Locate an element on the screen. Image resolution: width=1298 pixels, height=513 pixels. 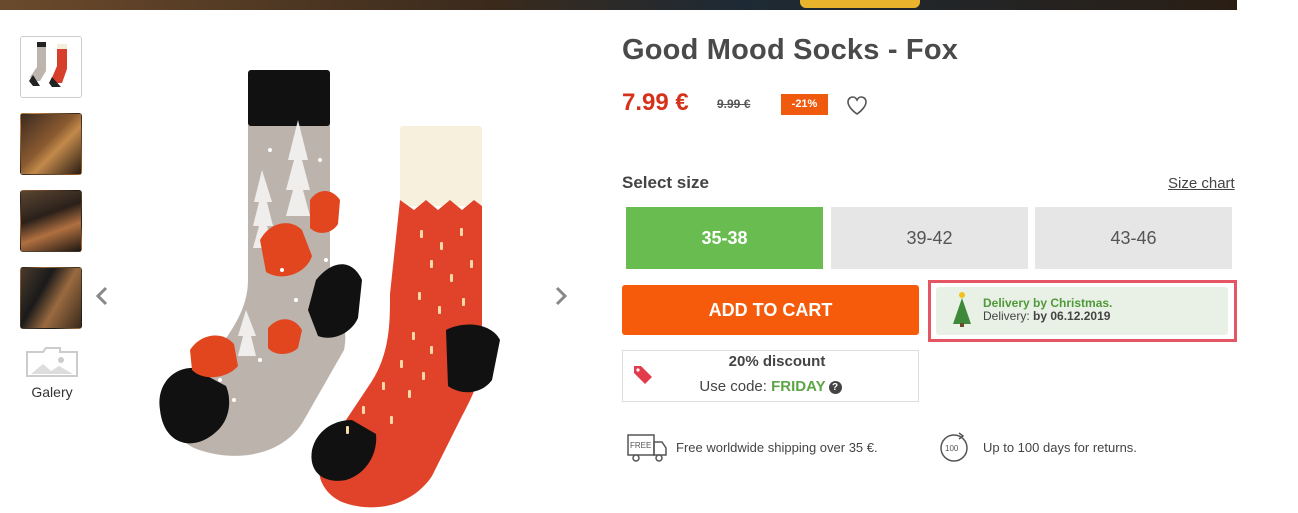
thumbnail-list is located at coordinates (52, 190).